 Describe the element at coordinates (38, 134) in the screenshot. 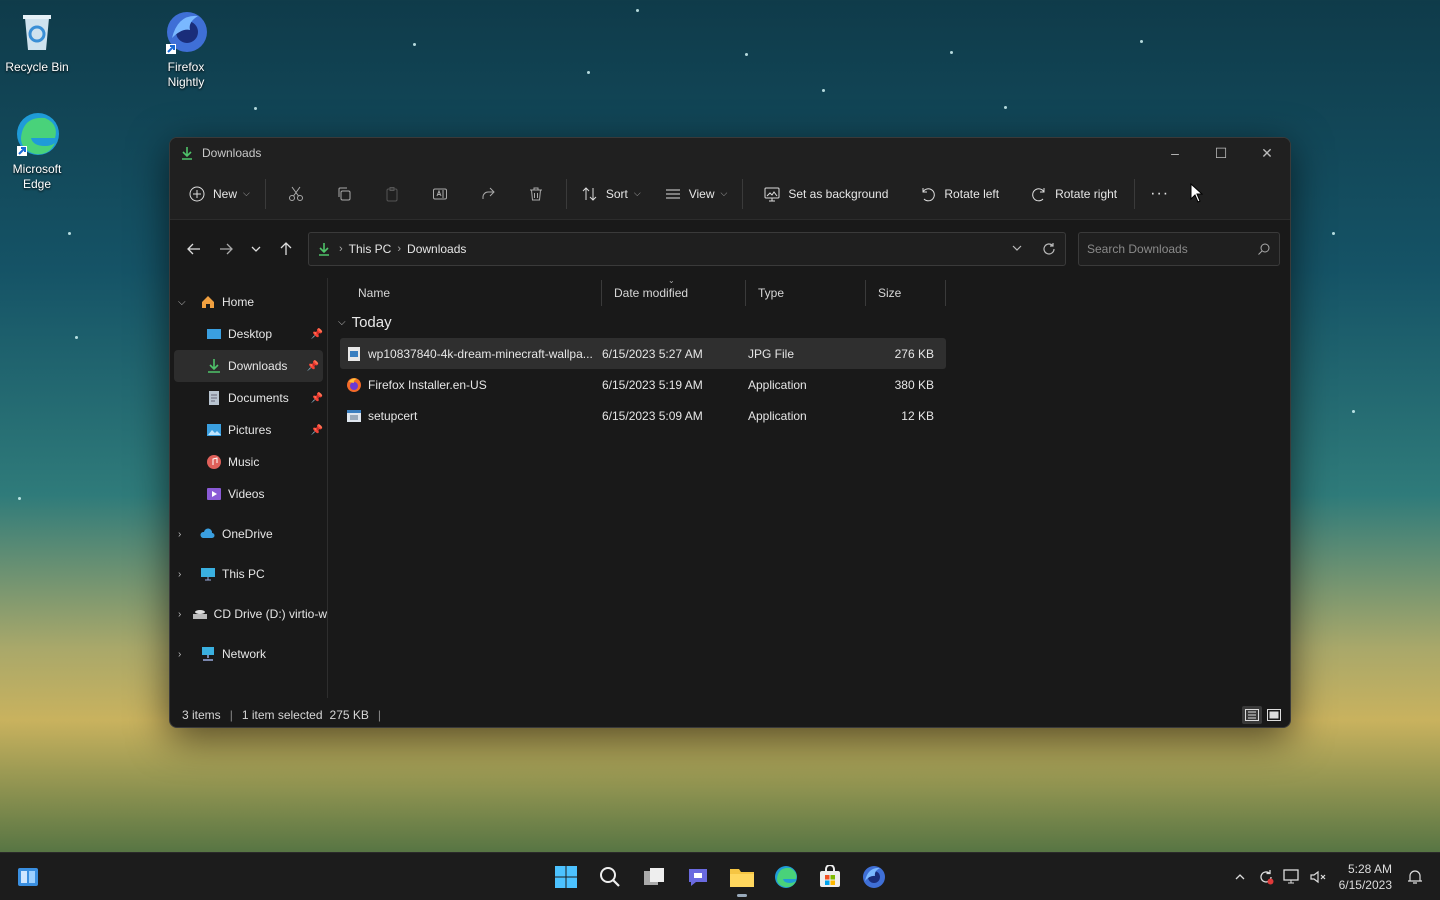

I see `edge-icon` at that location.